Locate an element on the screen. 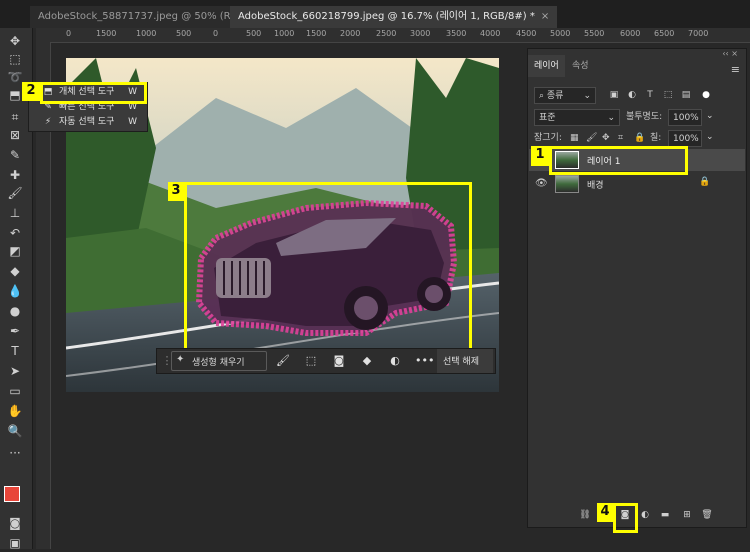 The height and width of the screenshot is (552, 750). dodge-tool-icon: ● is located at coordinates (15, 311).